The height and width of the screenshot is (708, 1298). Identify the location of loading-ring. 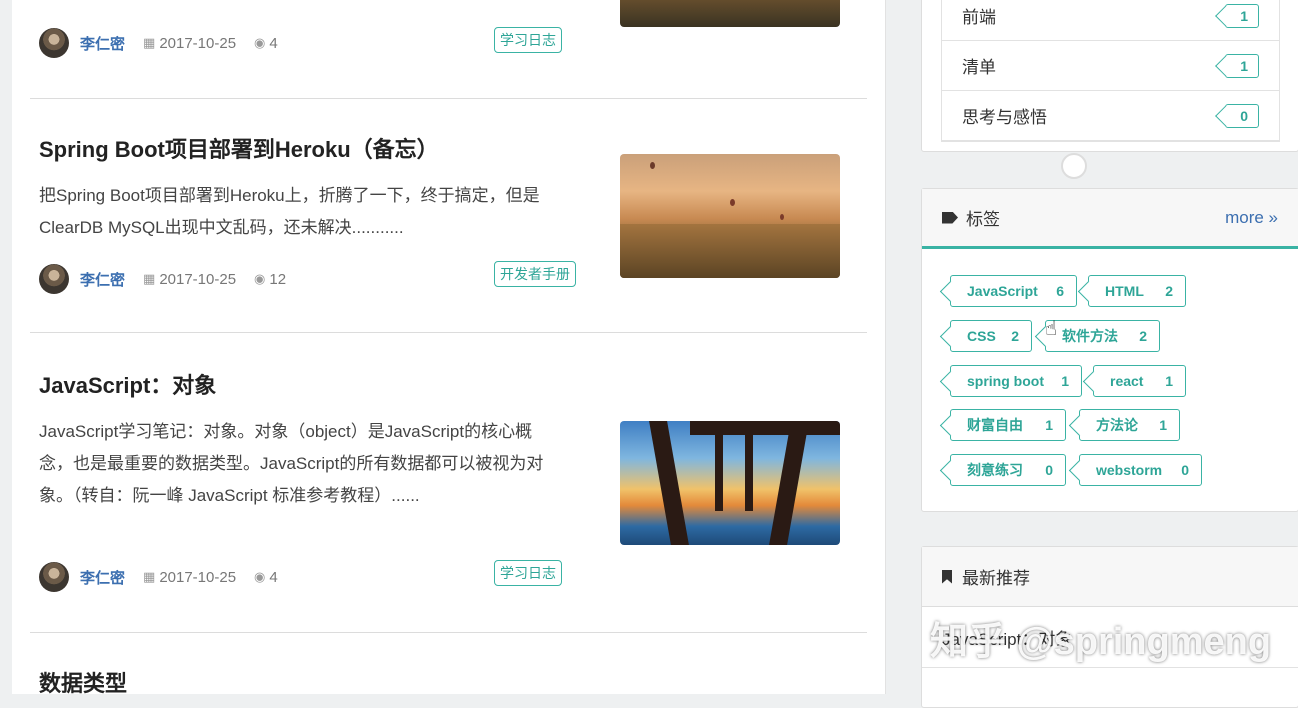
(1074, 166).